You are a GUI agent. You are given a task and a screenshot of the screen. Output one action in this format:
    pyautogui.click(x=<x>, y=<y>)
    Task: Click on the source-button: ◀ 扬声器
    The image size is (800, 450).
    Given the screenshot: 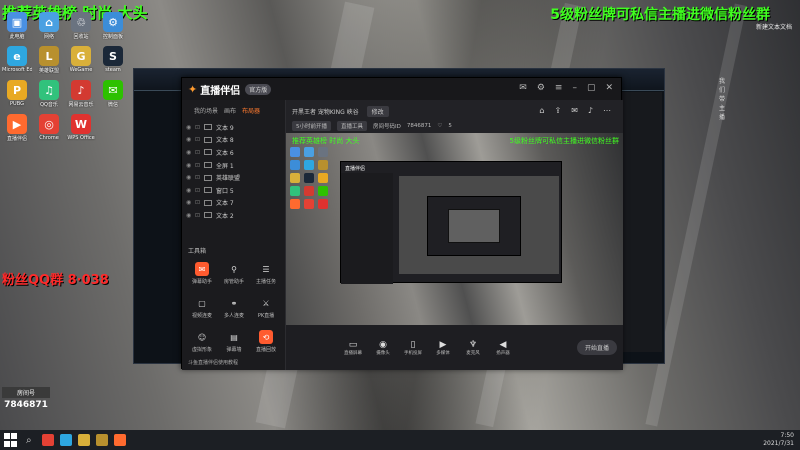 What is the action you would take?
    pyautogui.click(x=503, y=348)
    